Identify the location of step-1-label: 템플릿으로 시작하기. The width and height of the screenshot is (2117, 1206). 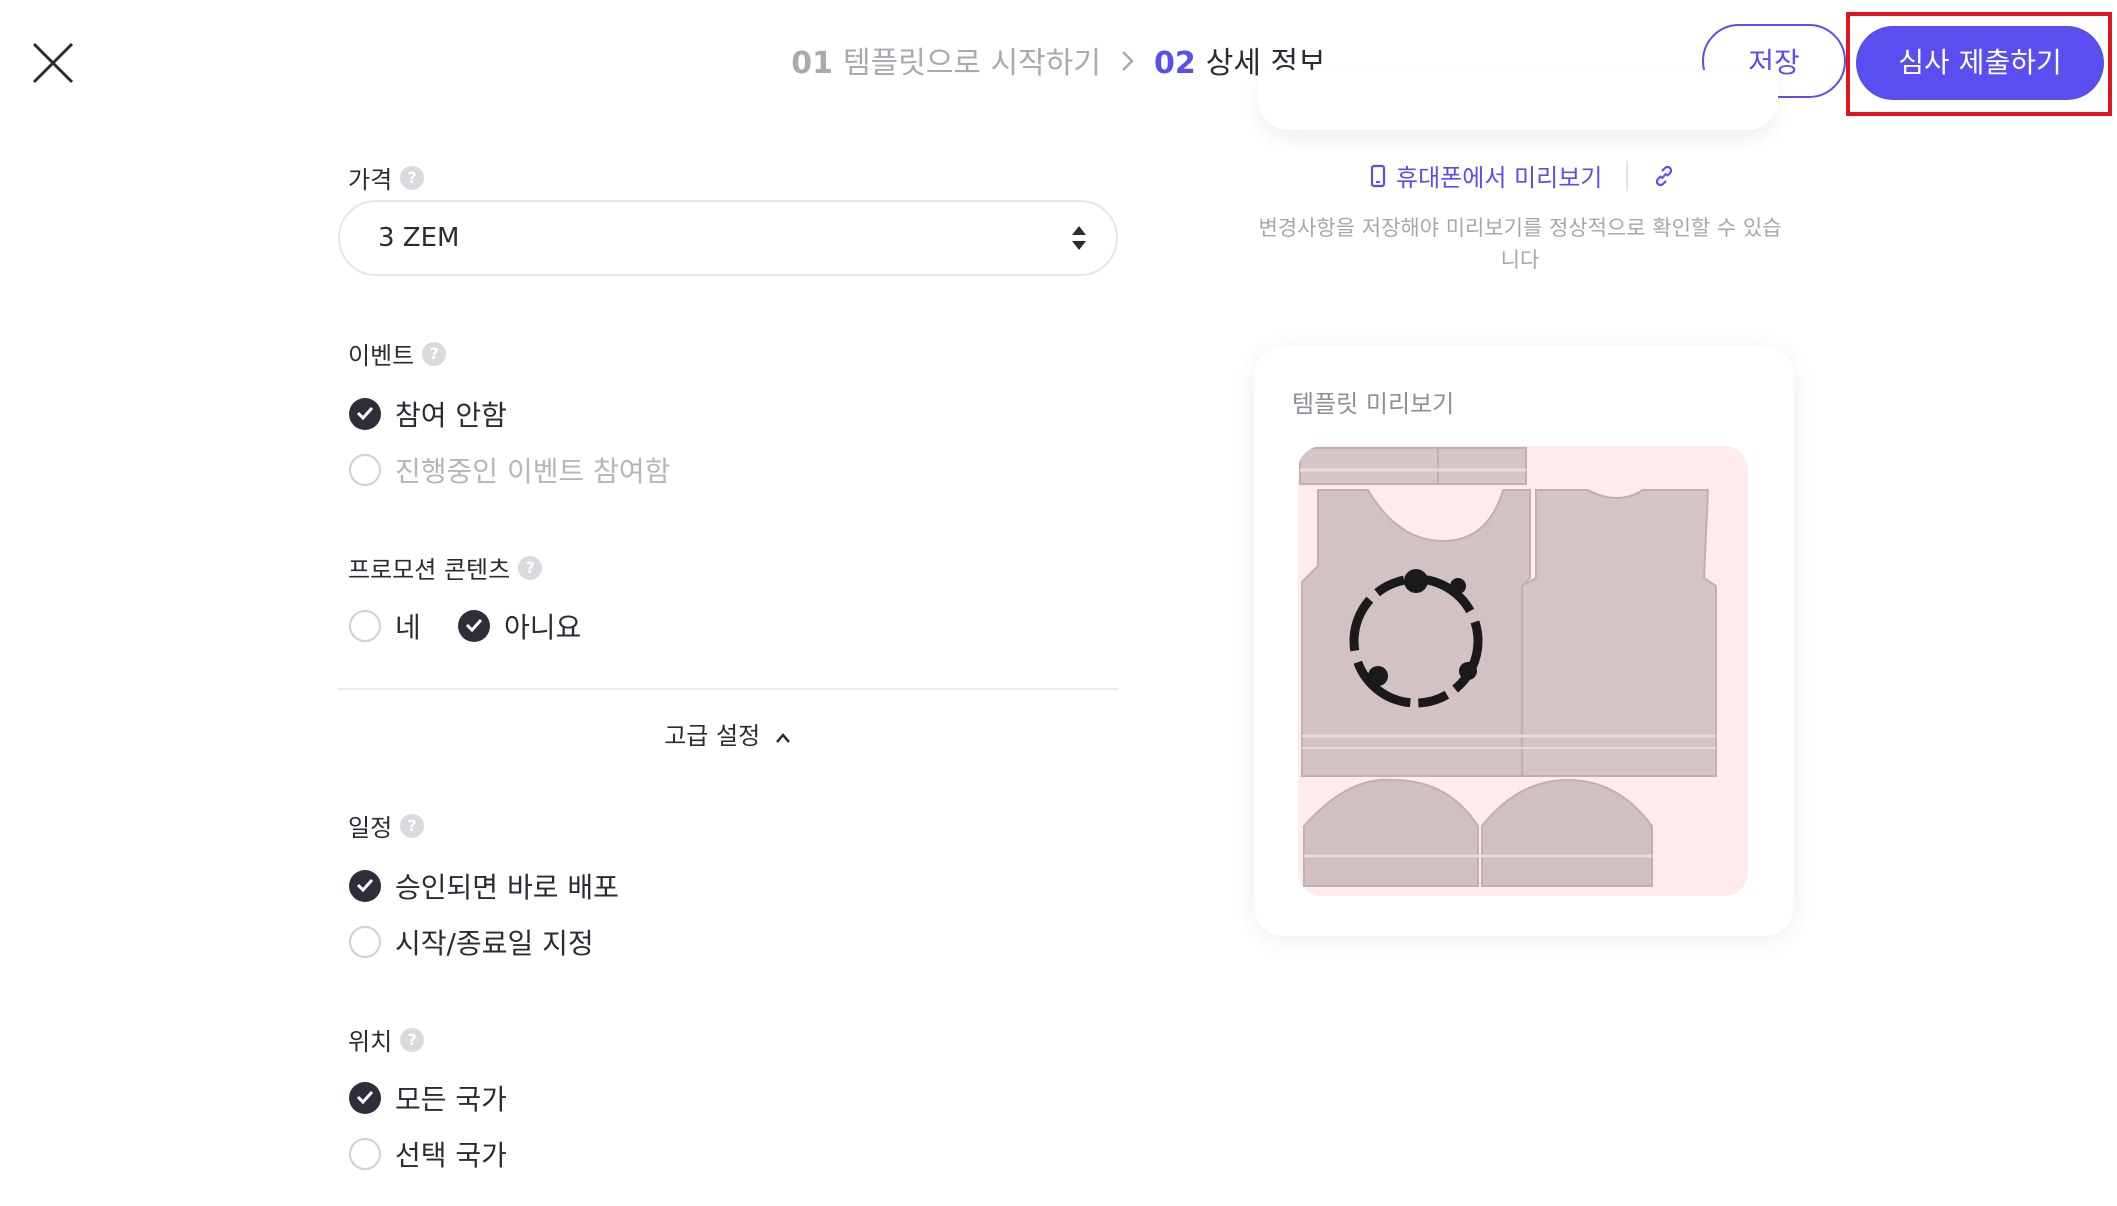
(972, 63).